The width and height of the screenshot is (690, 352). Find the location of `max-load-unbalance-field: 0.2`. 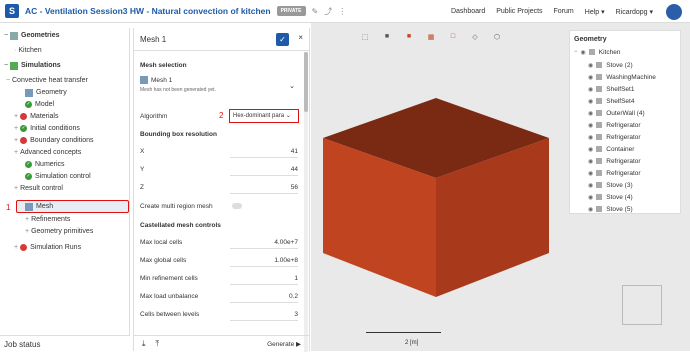

max-load-unbalance-field: 0.2 is located at coordinates (293, 296).